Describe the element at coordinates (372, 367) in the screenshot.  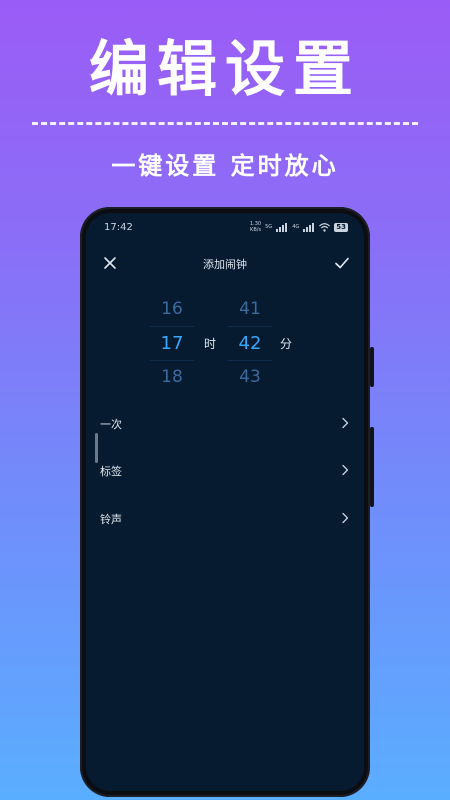
I see `phone-volume-button` at that location.